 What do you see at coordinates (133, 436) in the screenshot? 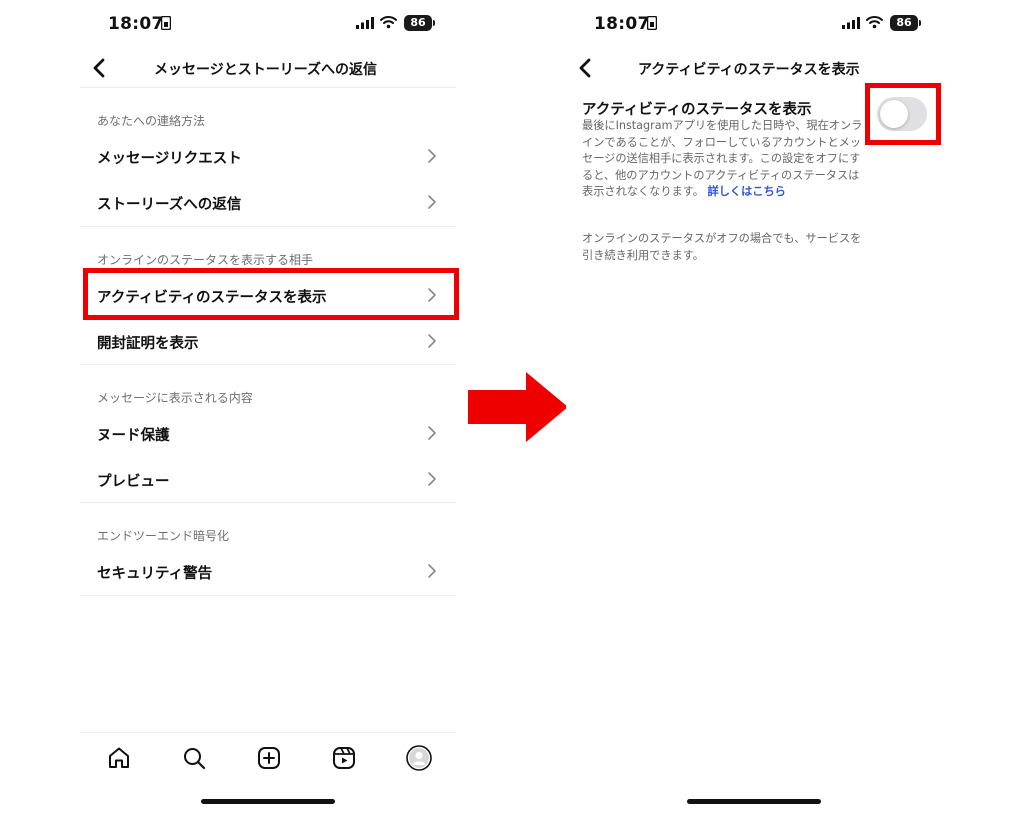
I see `menu-item-label: ヌード保護` at bounding box center [133, 436].